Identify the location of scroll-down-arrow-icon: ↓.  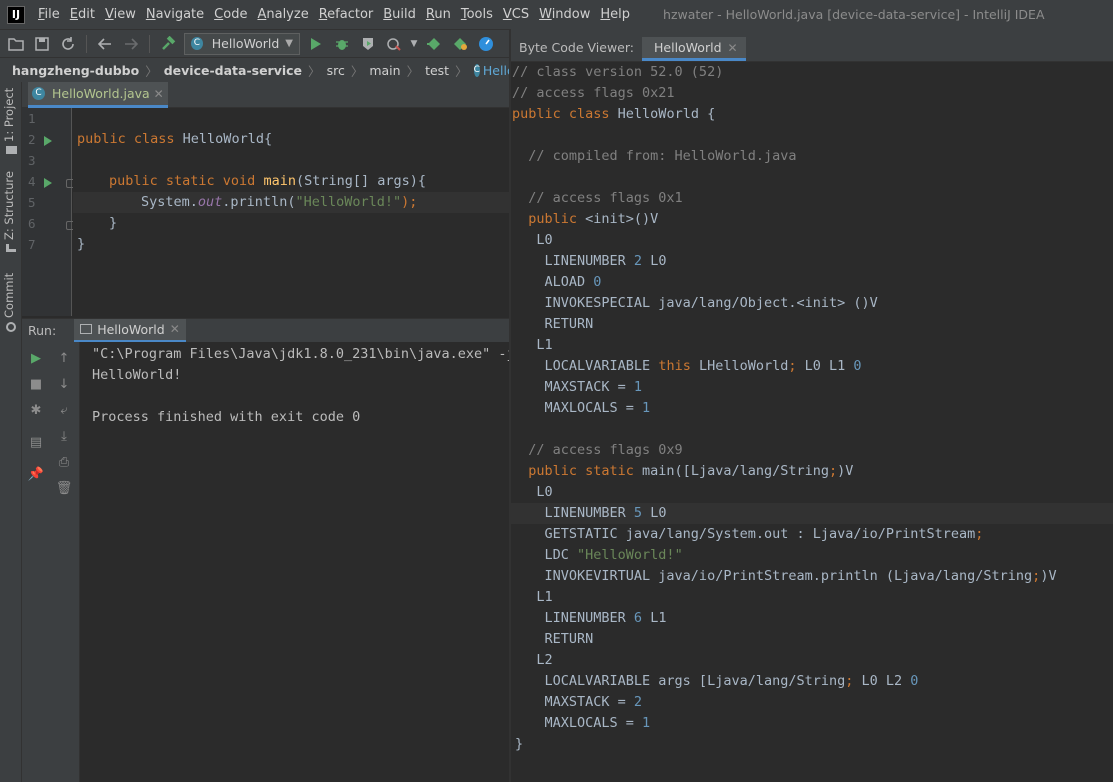
(64, 384).